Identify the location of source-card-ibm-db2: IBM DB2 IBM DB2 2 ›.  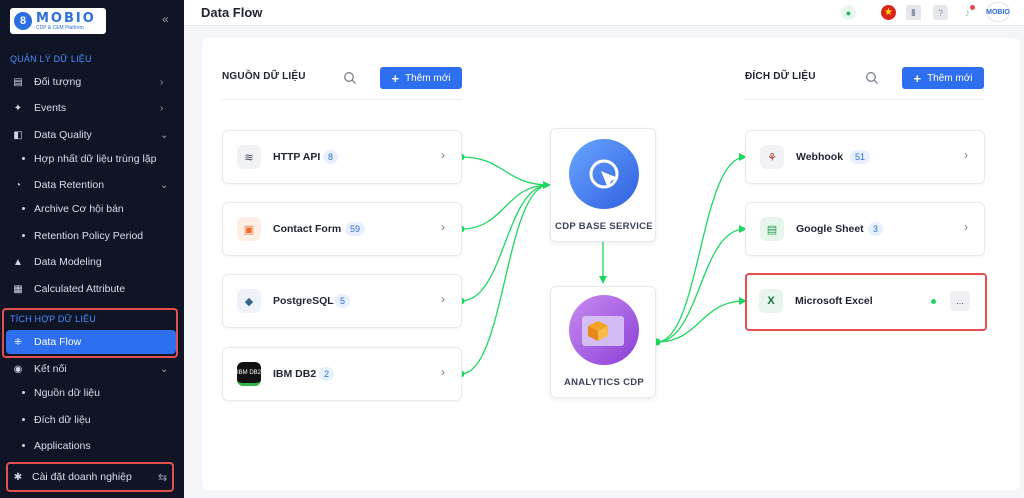
(342, 374).